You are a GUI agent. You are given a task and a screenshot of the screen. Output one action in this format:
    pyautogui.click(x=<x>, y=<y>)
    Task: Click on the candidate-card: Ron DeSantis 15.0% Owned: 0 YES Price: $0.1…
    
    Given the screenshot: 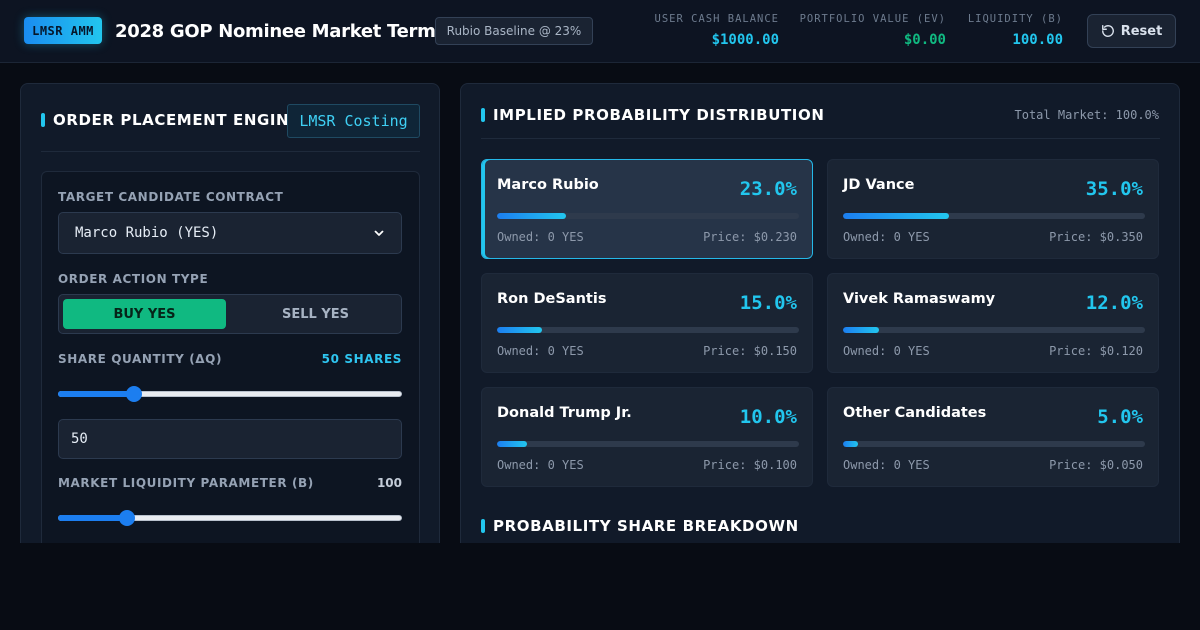 What is the action you would take?
    pyautogui.click(x=647, y=323)
    